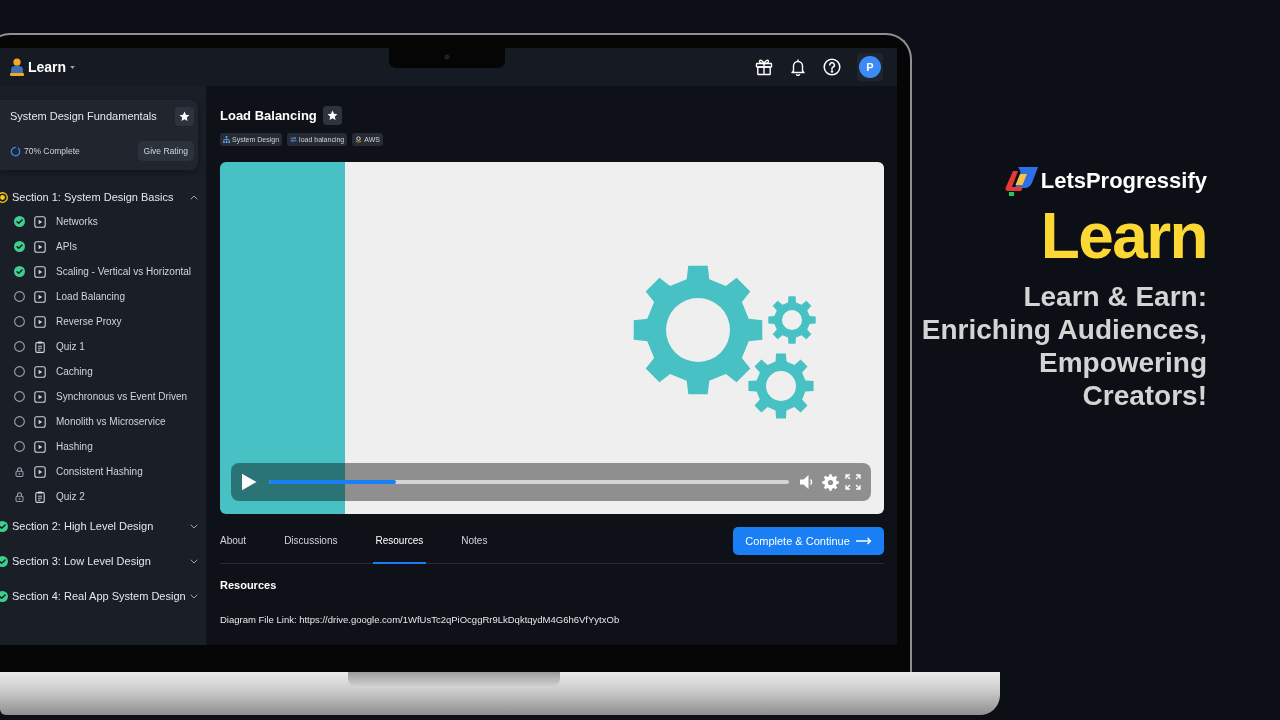 Image resolution: width=1280 pixels, height=720 pixels. Describe the element at coordinates (1021, 181) in the screenshot. I see `brand-logo-icon` at that location.